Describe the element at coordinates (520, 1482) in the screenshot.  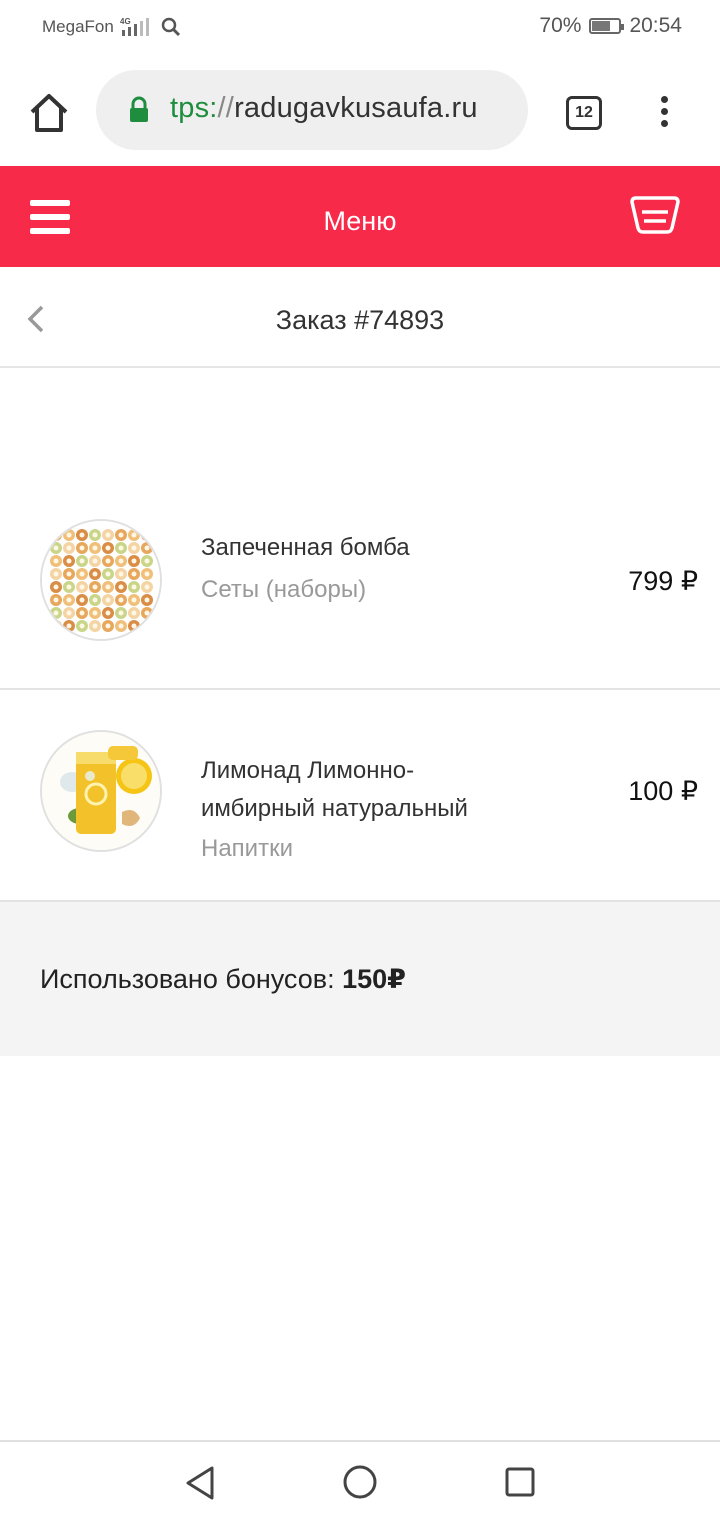
I see `recents-square-icon` at that location.